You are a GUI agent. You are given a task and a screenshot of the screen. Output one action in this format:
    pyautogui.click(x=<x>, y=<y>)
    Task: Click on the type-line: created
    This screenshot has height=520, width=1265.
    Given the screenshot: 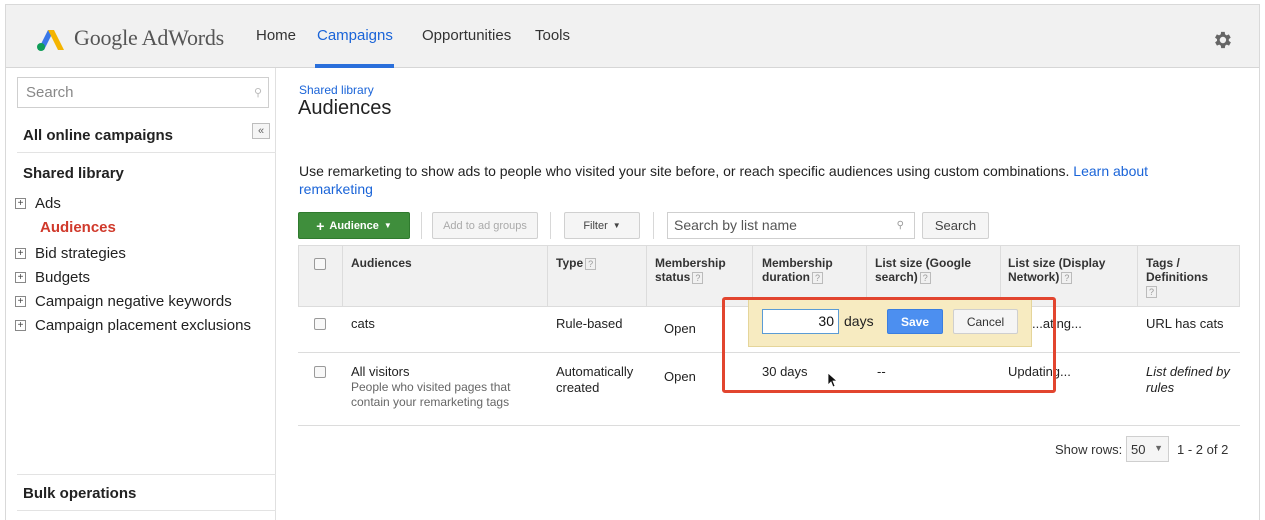 What is the action you would take?
    pyautogui.click(x=578, y=387)
    